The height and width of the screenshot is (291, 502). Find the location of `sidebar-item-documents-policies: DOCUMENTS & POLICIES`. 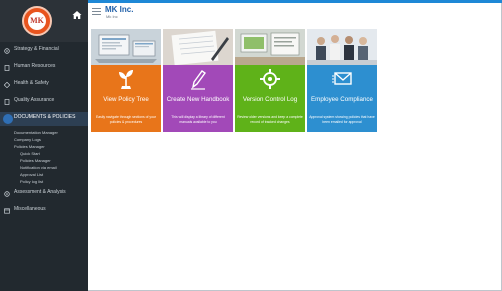

sidebar-item-documents-policies: DOCUMENTS & POLICIES is located at coordinates (44, 119).